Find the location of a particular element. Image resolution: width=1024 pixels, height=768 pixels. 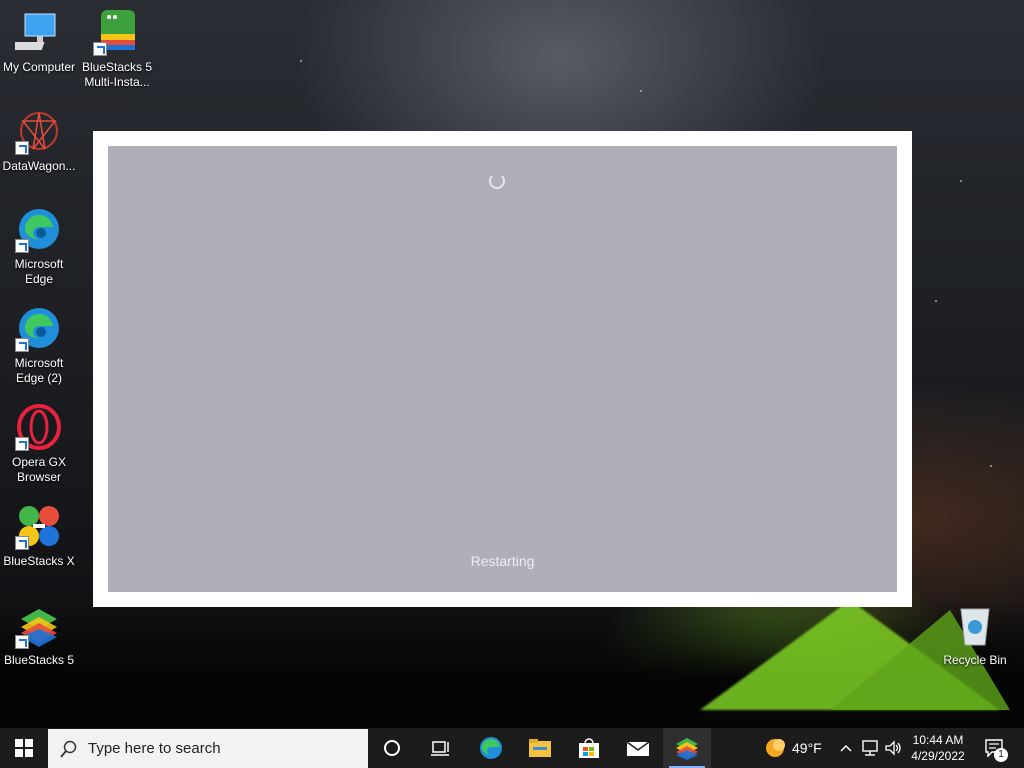

show-hidden-icons-button is located at coordinates (846, 748).